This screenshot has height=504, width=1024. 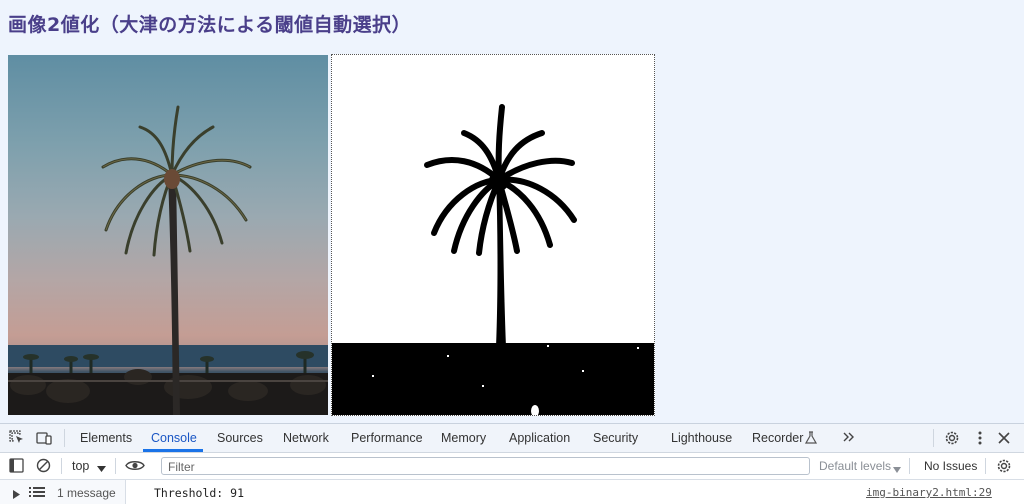 I want to click on clear-console-icon, so click(x=43, y=467).